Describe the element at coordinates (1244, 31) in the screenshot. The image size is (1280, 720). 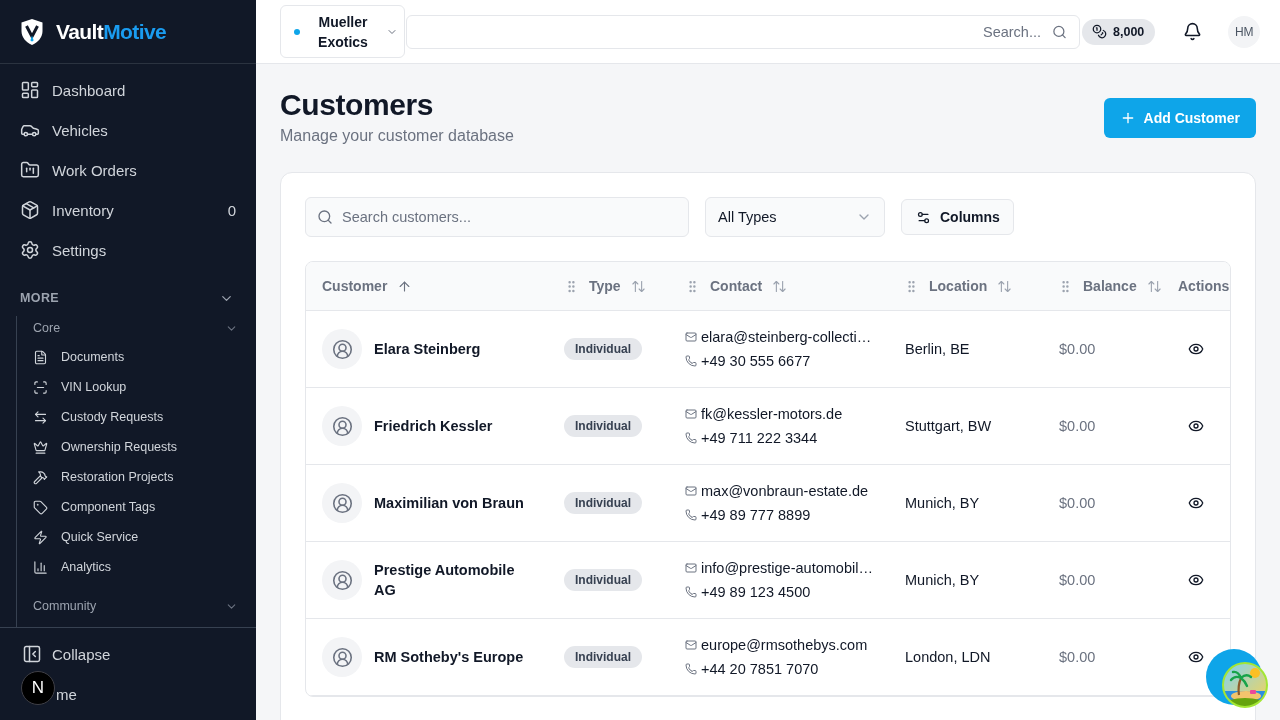
I see `user-avatar: HM` at that location.